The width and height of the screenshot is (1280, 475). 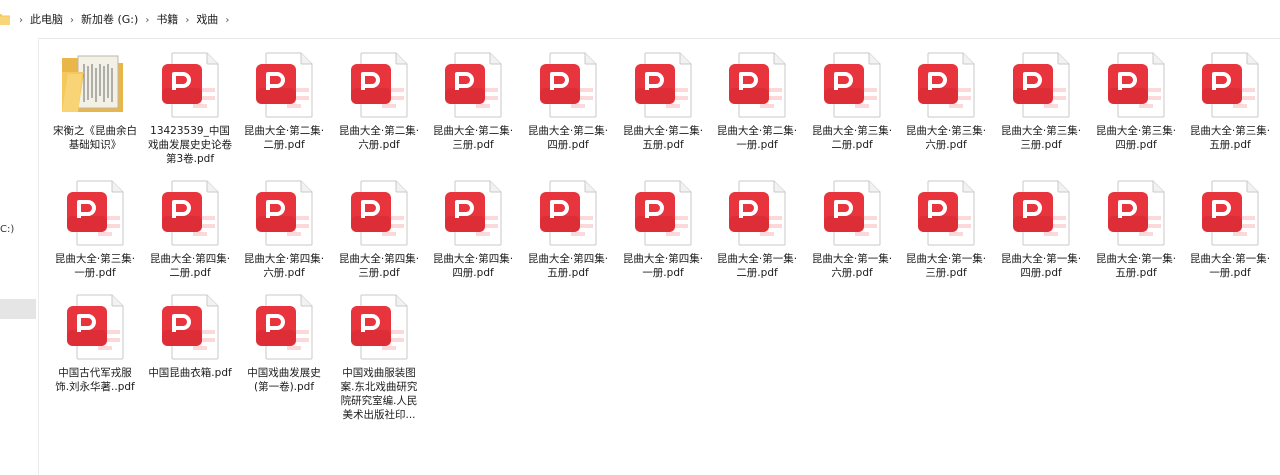 I want to click on nav-item-selected, so click(x=18, y=309).